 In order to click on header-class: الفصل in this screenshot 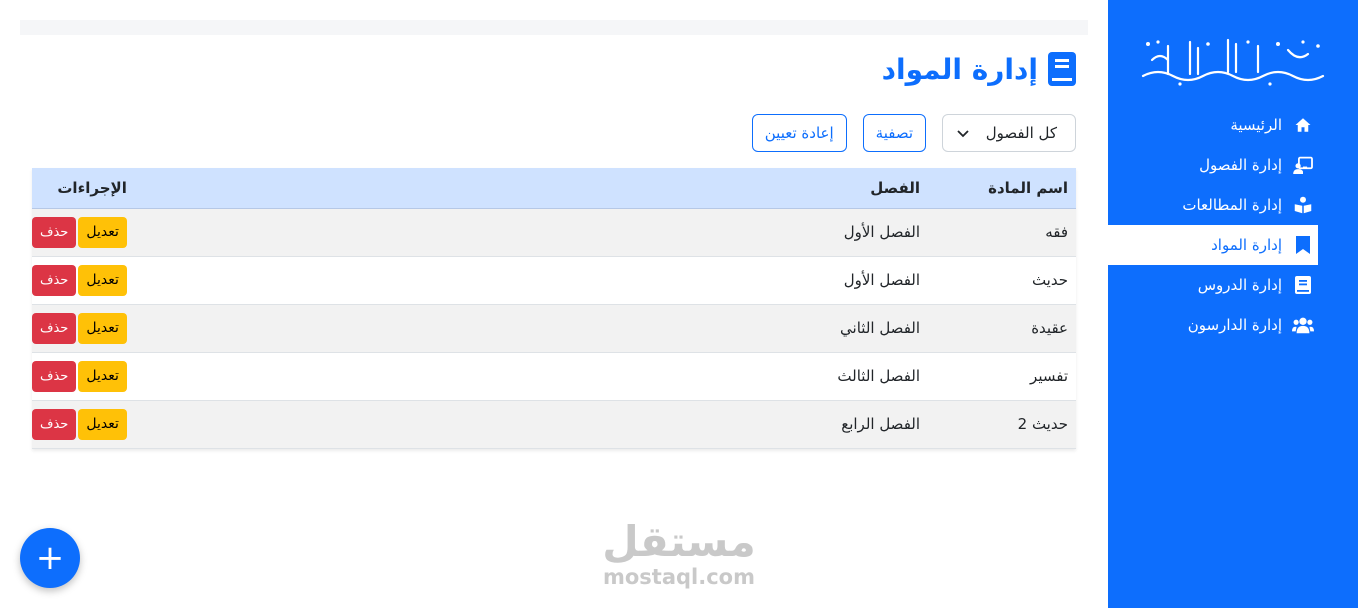, I will do `click(852, 188)`.